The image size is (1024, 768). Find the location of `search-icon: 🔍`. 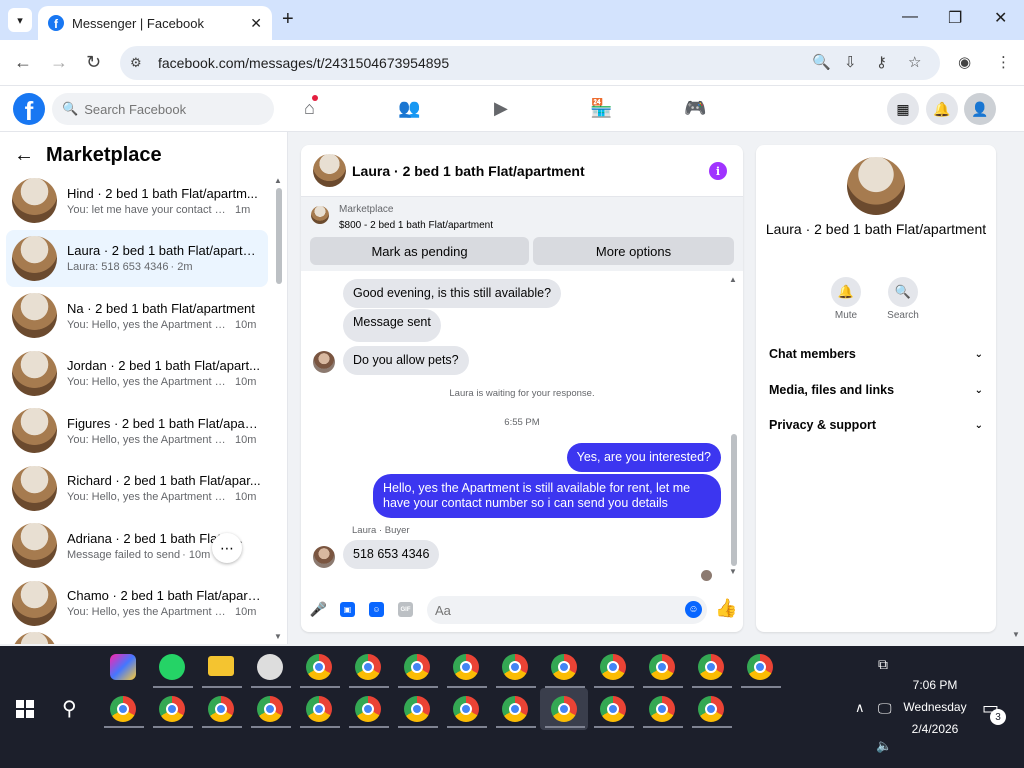

search-icon: 🔍 is located at coordinates (903, 292).